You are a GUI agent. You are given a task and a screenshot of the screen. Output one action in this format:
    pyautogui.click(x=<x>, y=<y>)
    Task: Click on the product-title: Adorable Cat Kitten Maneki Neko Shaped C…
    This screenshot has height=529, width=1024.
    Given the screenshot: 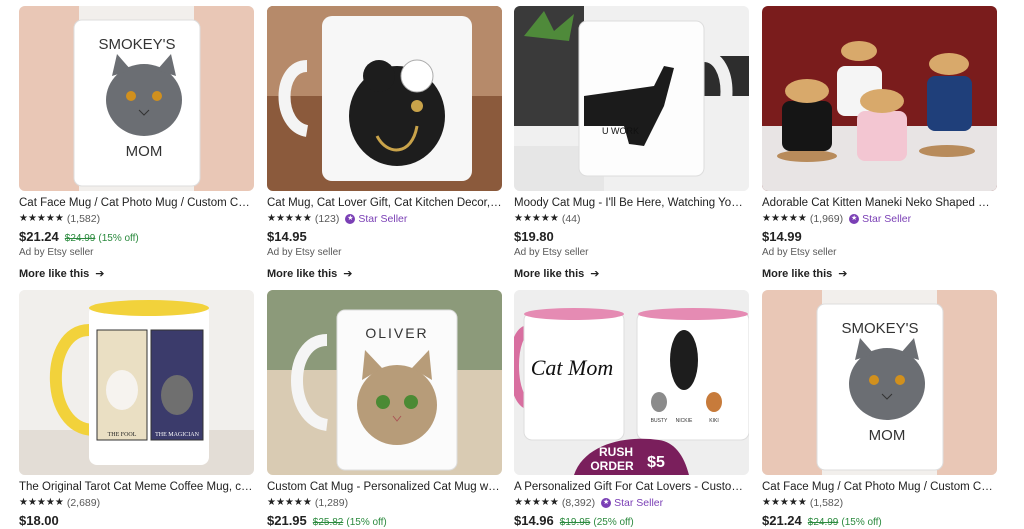 What is the action you would take?
    pyautogui.click(x=879, y=203)
    